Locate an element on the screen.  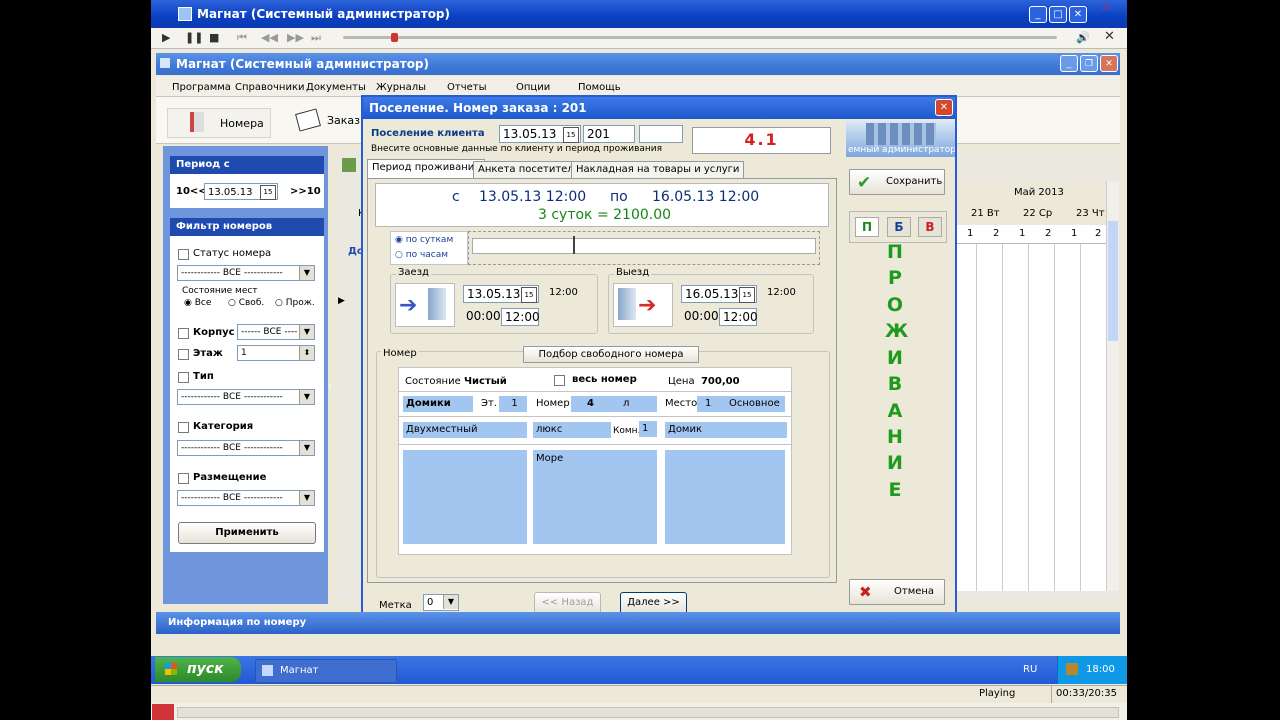
checkout-date-field: 16.05.13 15 is located at coordinates (719, 294).